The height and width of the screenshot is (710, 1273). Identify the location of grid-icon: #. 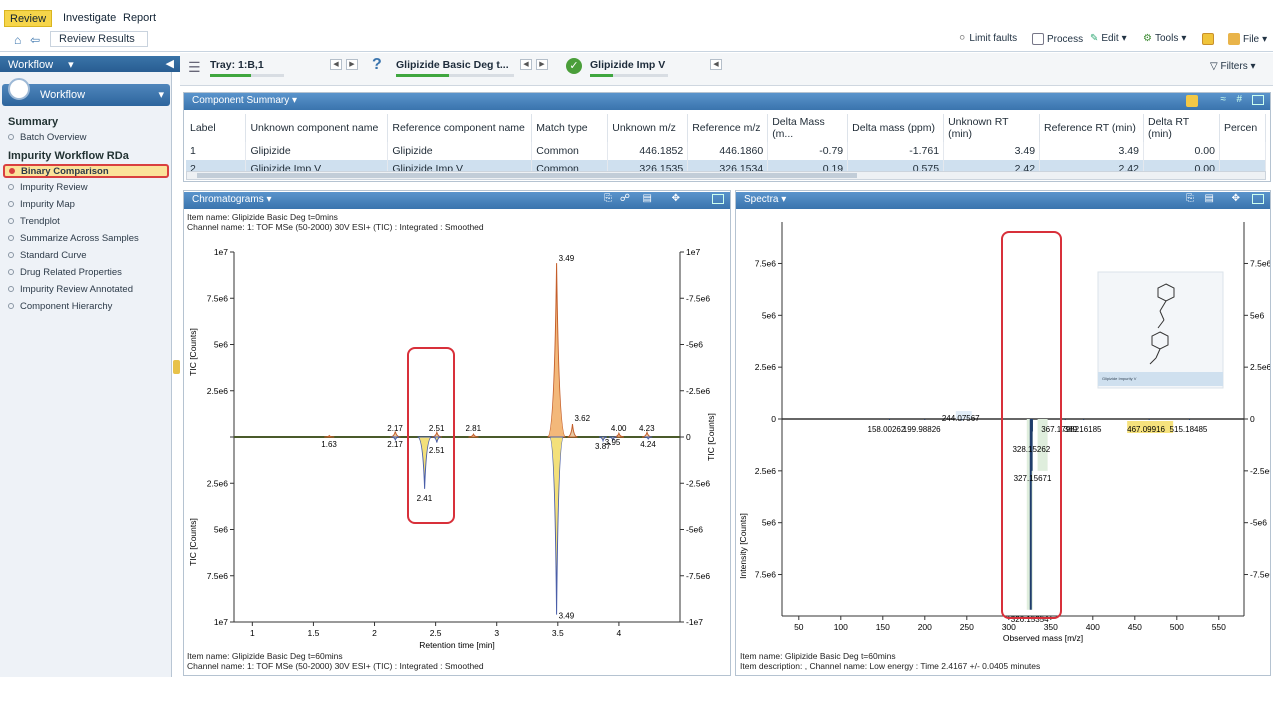
(1239, 99).